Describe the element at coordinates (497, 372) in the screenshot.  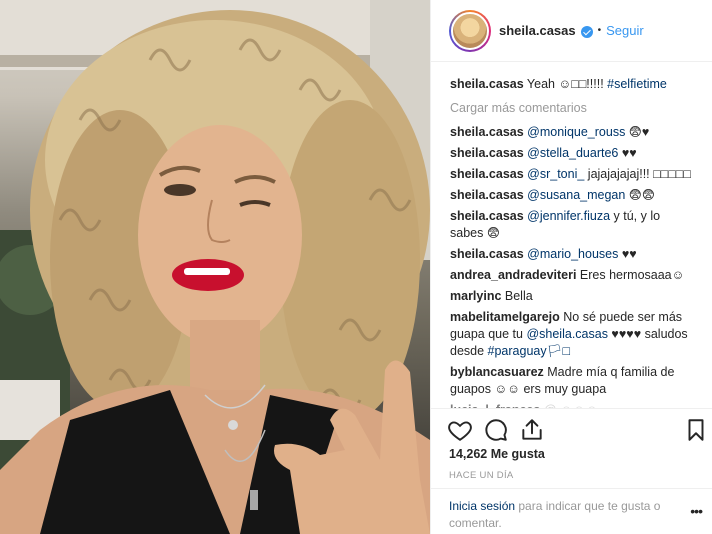
I see `comment-username: byblancasuarez` at that location.